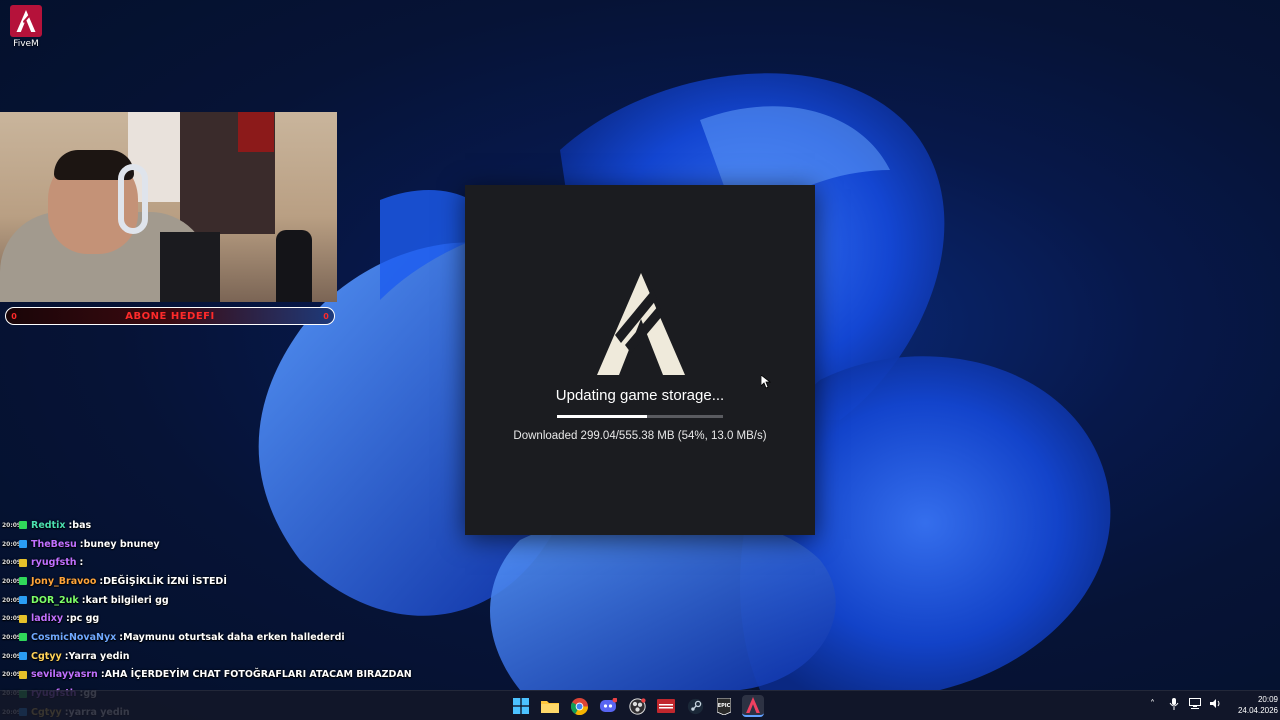 This screenshot has height=720, width=1280. Describe the element at coordinates (212, 562) in the screenshot. I see `chat-message: 20:09 ryugfsth:` at that location.